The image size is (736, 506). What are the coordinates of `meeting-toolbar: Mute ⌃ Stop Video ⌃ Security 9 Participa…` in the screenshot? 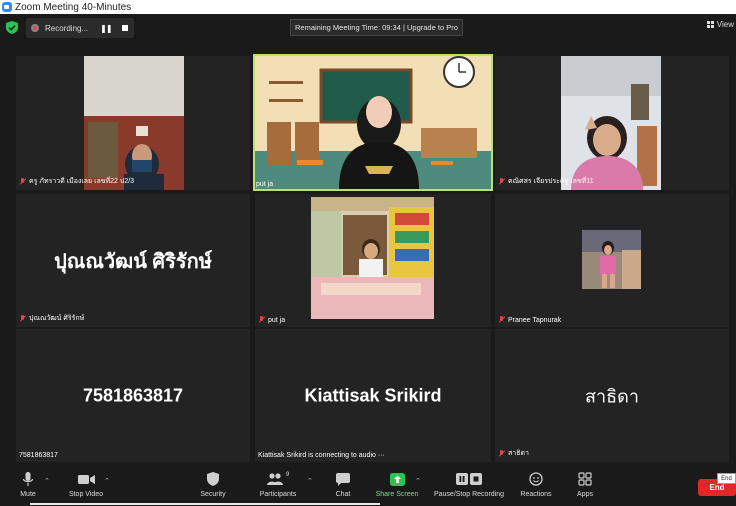 It's located at (368, 485).